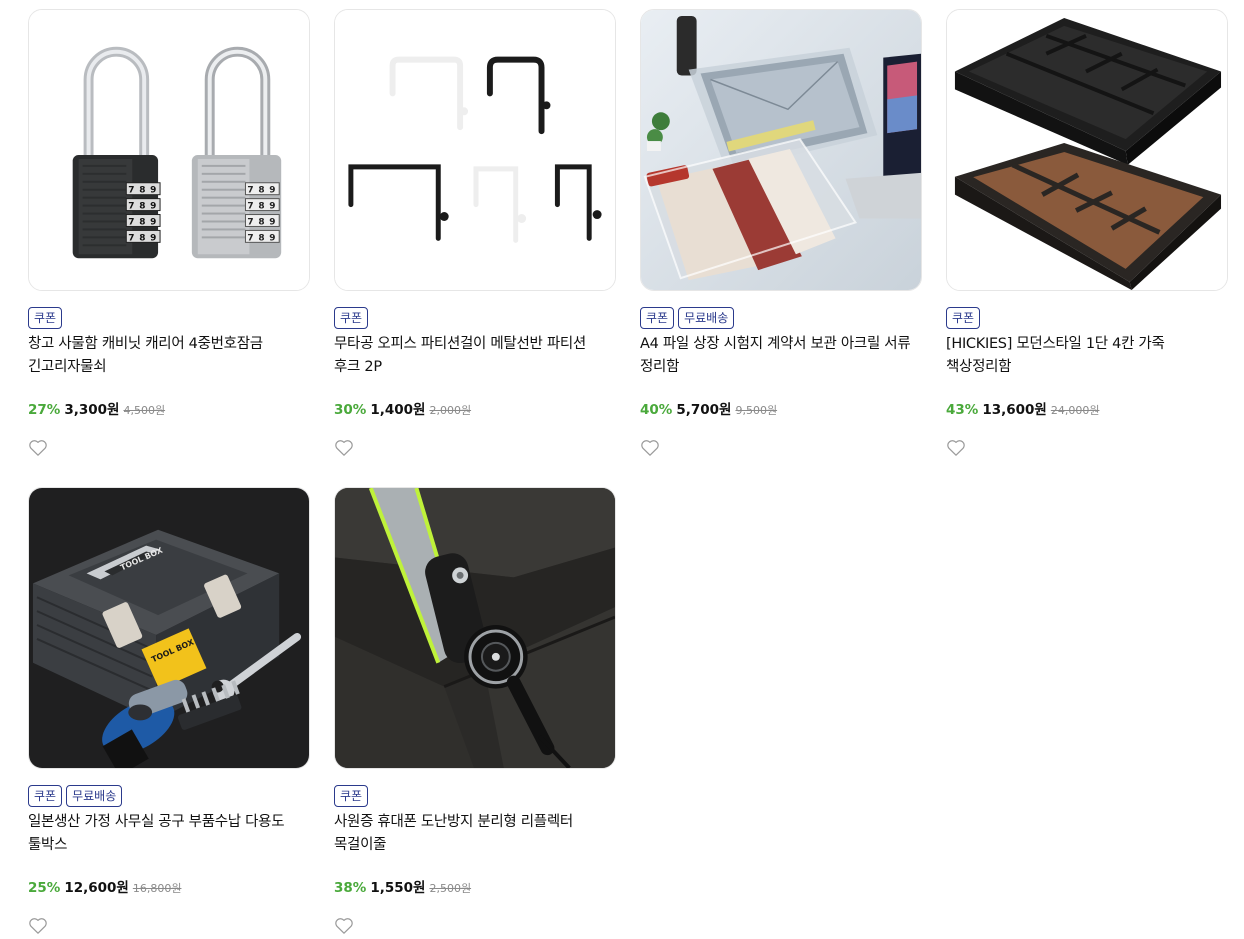 This screenshot has width=1244, height=939. I want to click on acrylic-file-organizer-image, so click(781, 150).